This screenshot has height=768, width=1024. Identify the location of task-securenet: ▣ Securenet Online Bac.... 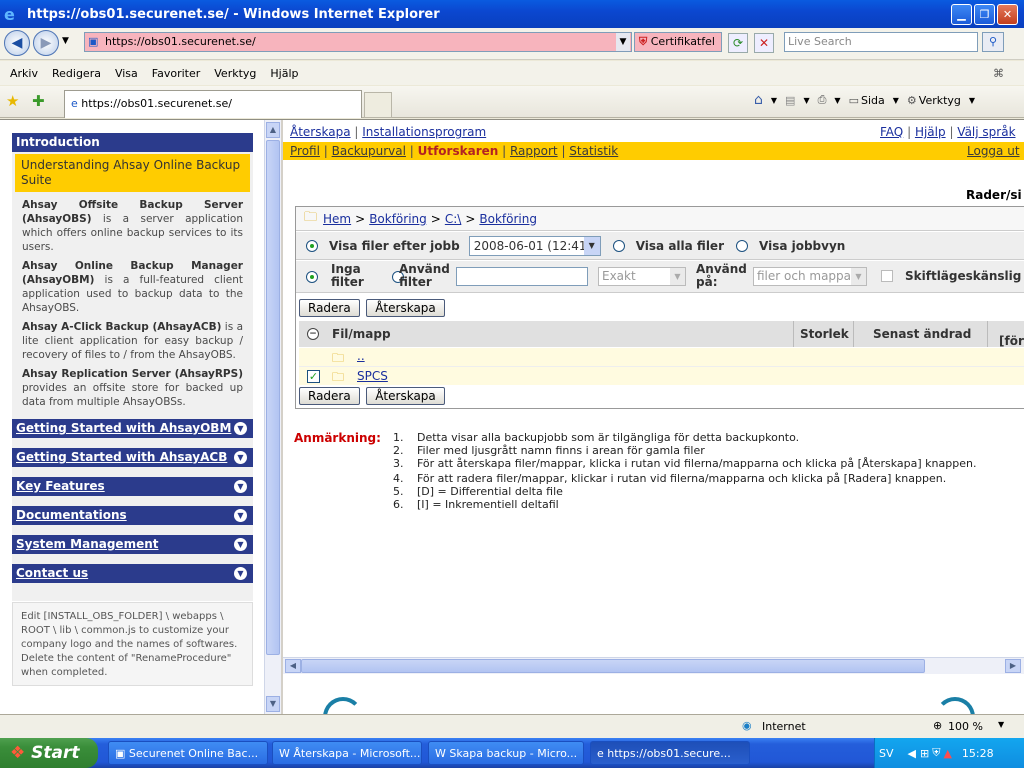
(188, 753).